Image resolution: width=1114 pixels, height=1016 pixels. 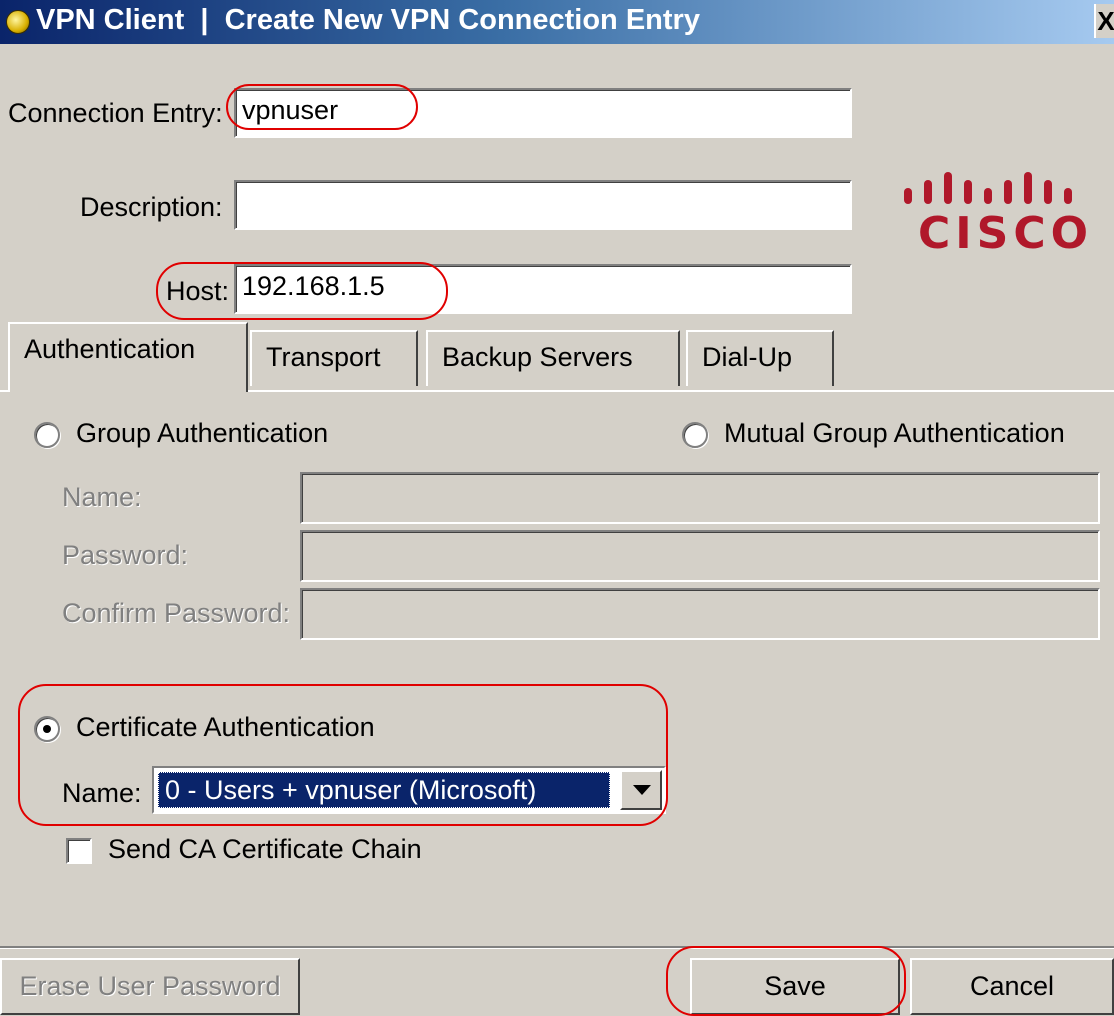 I want to click on cisco-logo-text: CISCO, so click(x=1006, y=233).